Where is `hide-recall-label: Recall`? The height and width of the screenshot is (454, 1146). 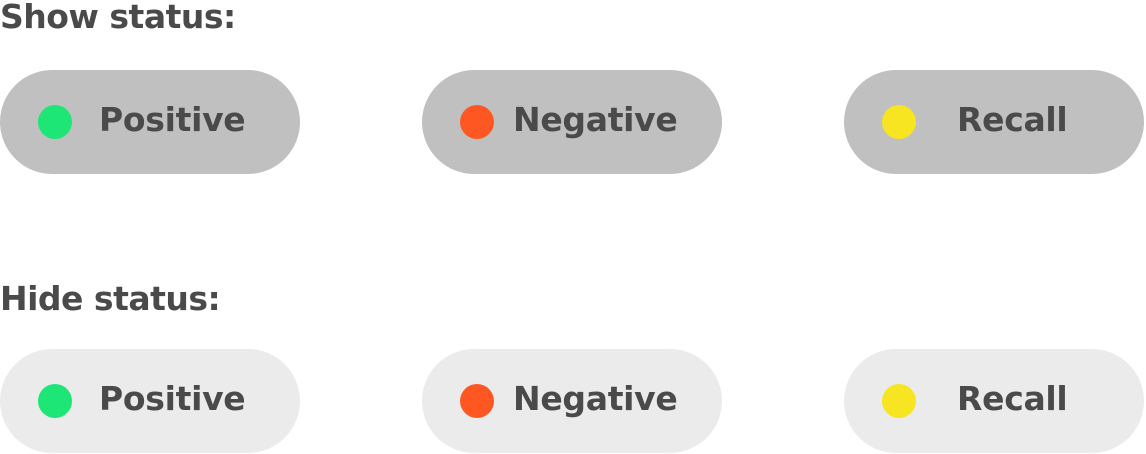
hide-recall-label: Recall is located at coordinates (1012, 398).